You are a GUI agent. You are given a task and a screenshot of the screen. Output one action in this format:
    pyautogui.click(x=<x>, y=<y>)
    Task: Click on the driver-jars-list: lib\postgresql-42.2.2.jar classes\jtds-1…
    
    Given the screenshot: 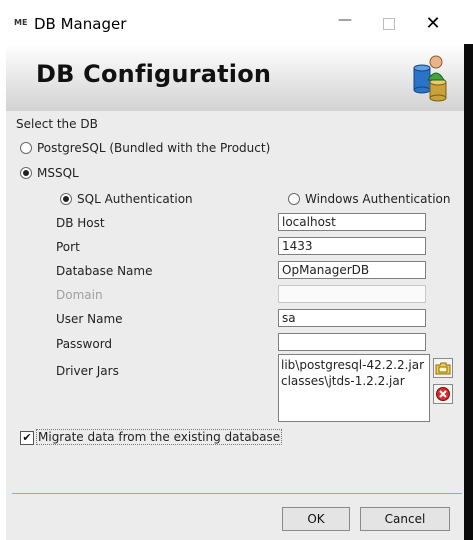 What is the action you would take?
    pyautogui.click(x=354, y=388)
    